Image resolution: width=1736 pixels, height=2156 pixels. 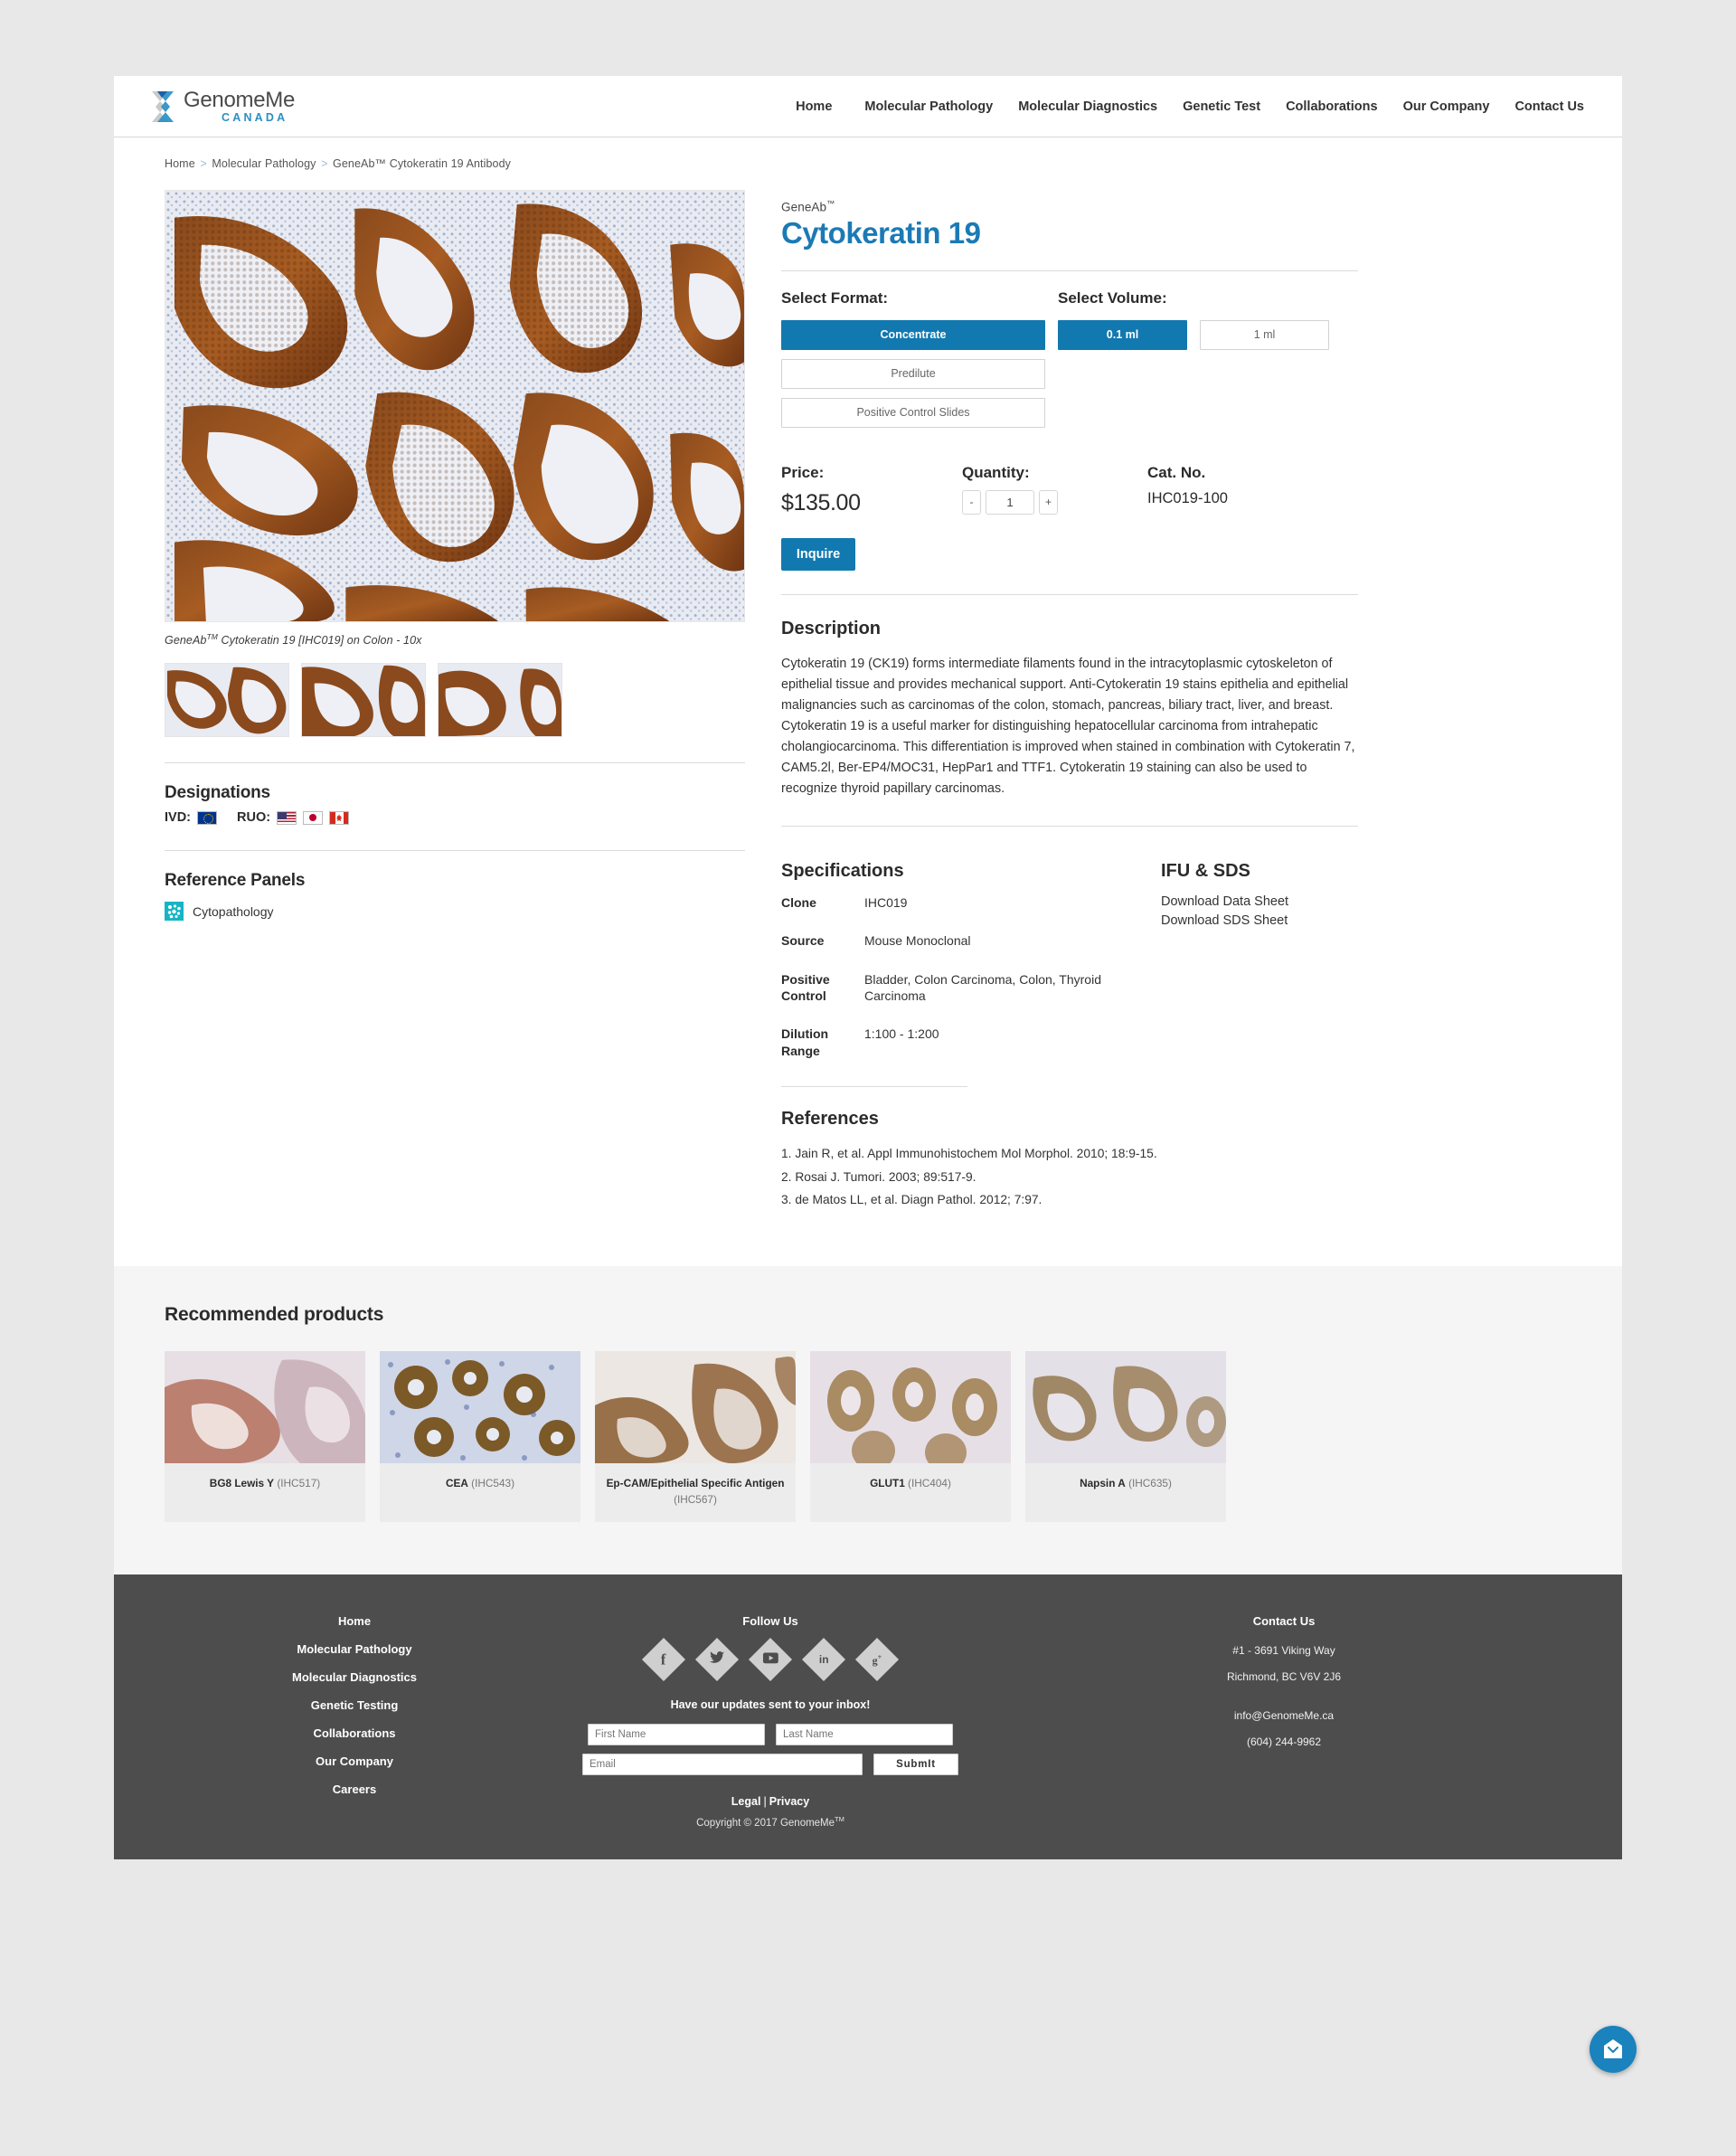 I want to click on chat-widget-button, so click(x=1614, y=2049).